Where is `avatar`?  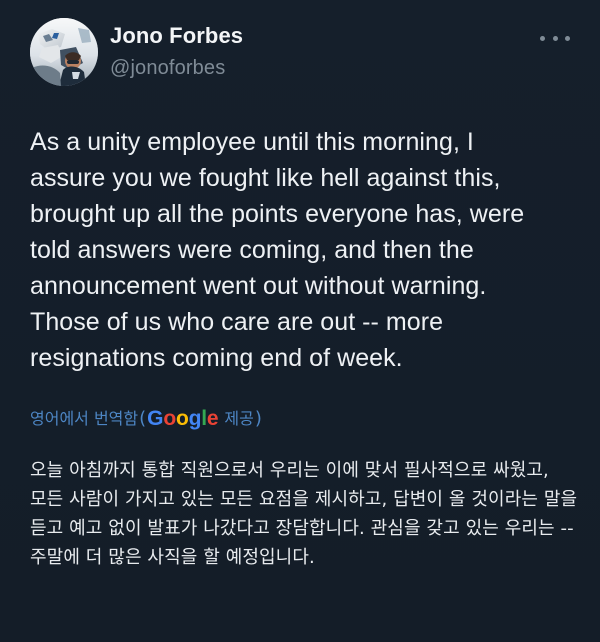 avatar is located at coordinates (64, 52).